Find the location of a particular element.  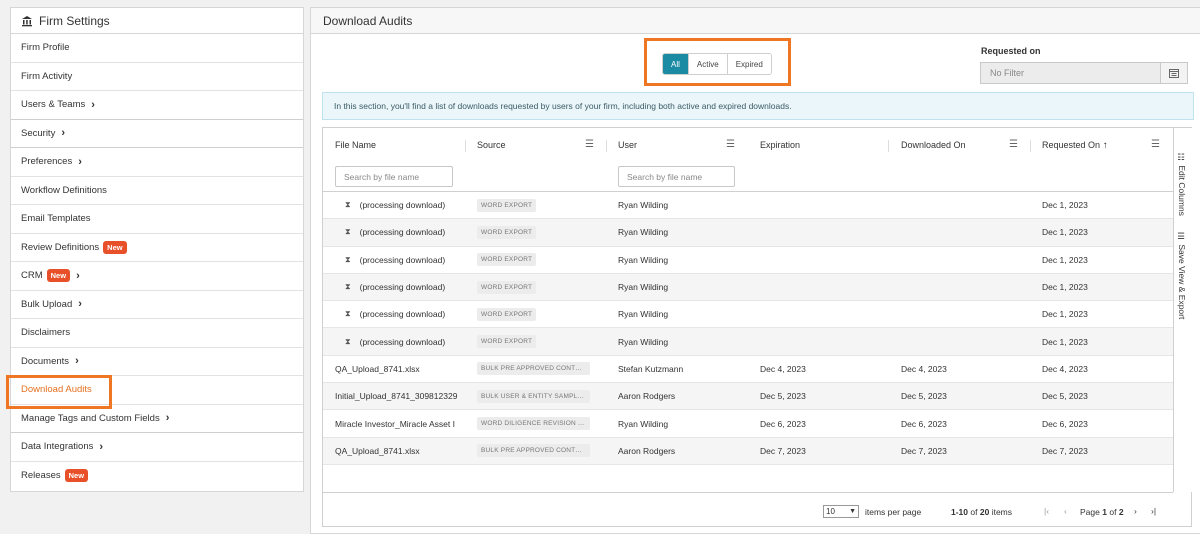

edit-columns-button: ☷ Edit Columns is located at coordinates (1182, 184).